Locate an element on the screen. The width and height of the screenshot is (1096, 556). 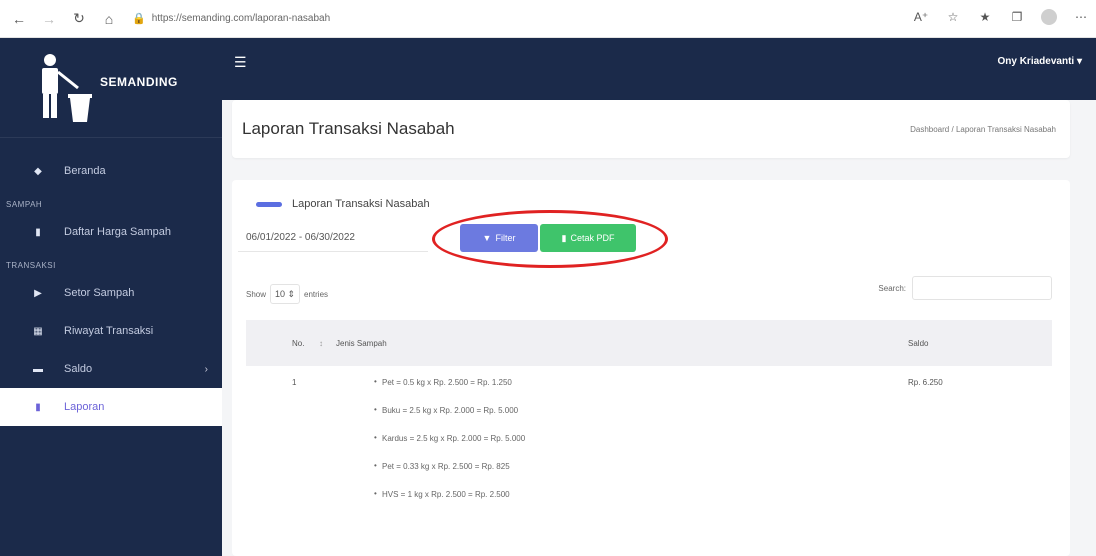
search-group: Search: is located at coordinates (965, 288).